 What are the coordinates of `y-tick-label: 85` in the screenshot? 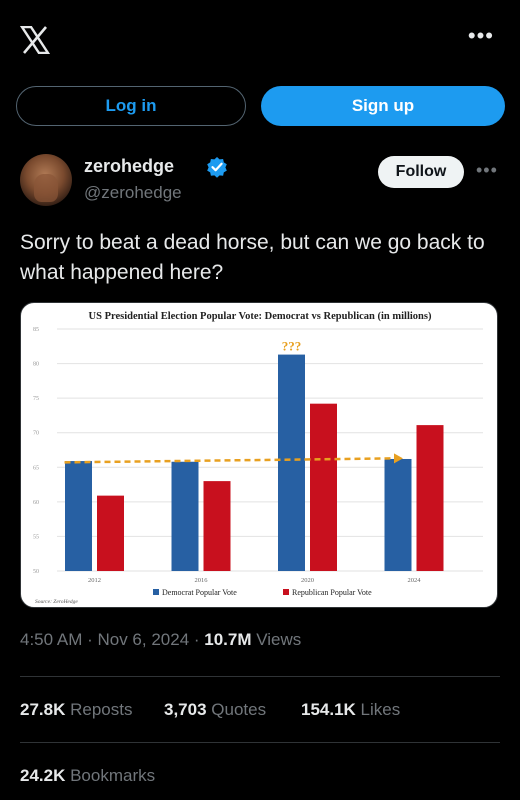 It's located at (36, 330).